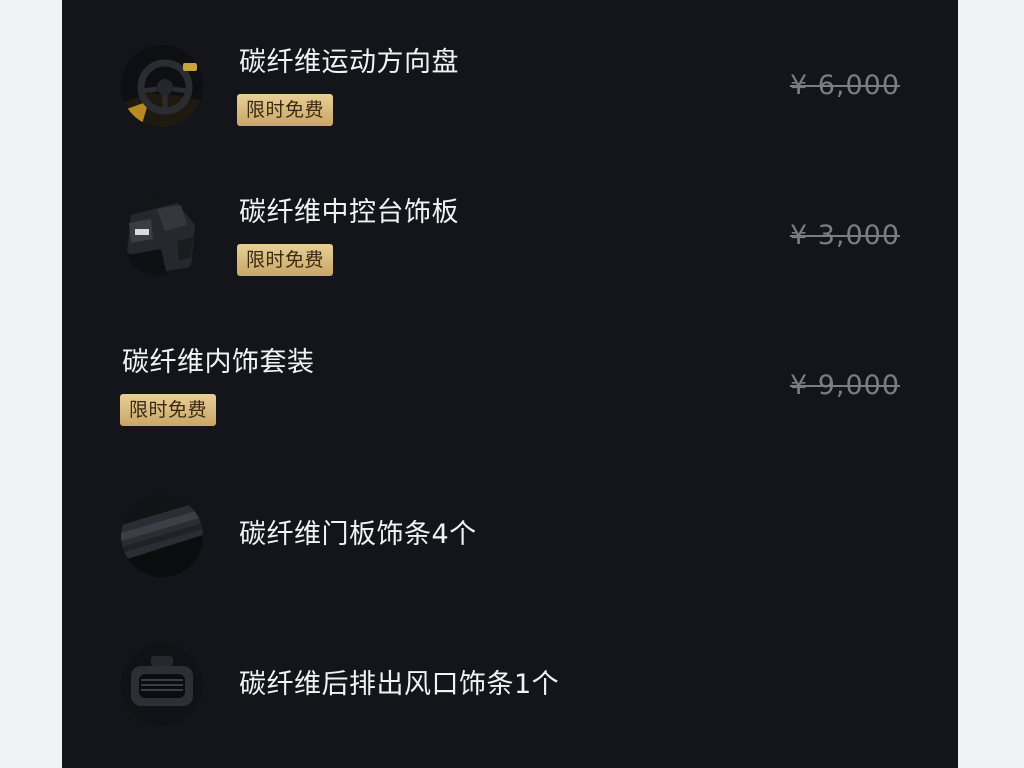 The height and width of the screenshot is (768, 1024). What do you see at coordinates (218, 362) in the screenshot?
I see `item-name: 碳纤维内饰套装` at bounding box center [218, 362].